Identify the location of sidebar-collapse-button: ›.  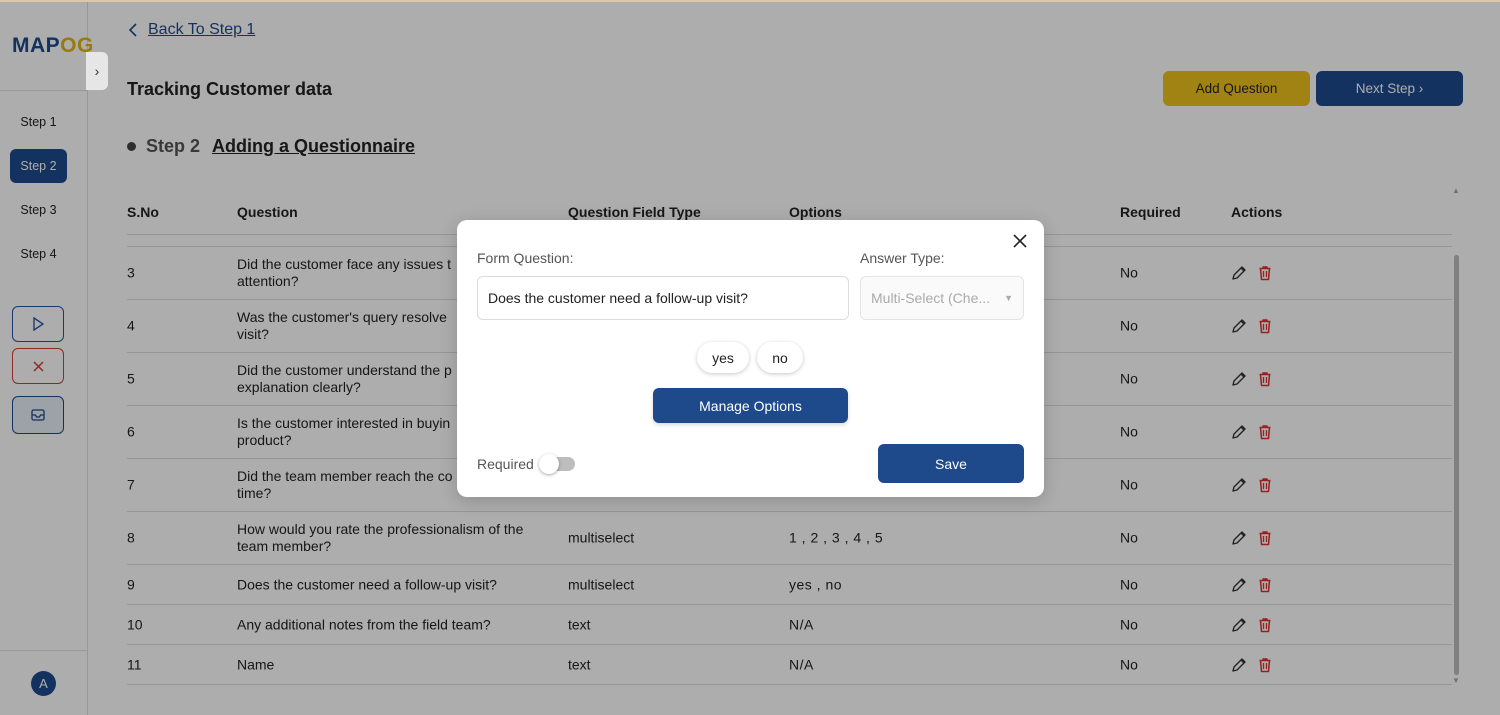
(97, 71).